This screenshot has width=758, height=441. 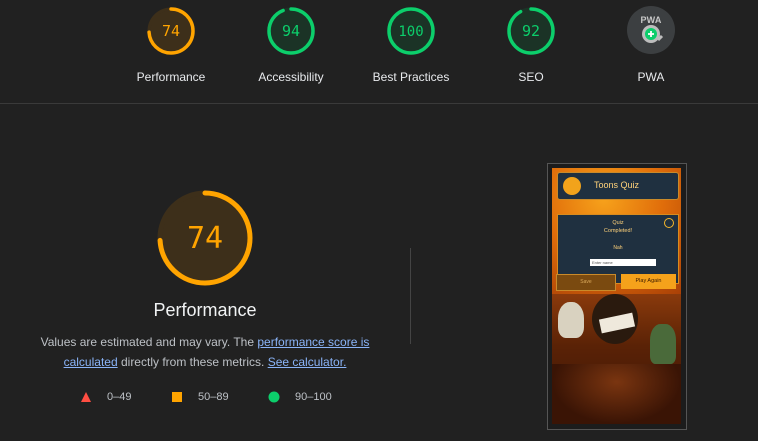 I want to click on screenshot-background-scene, so click(x=616, y=359).